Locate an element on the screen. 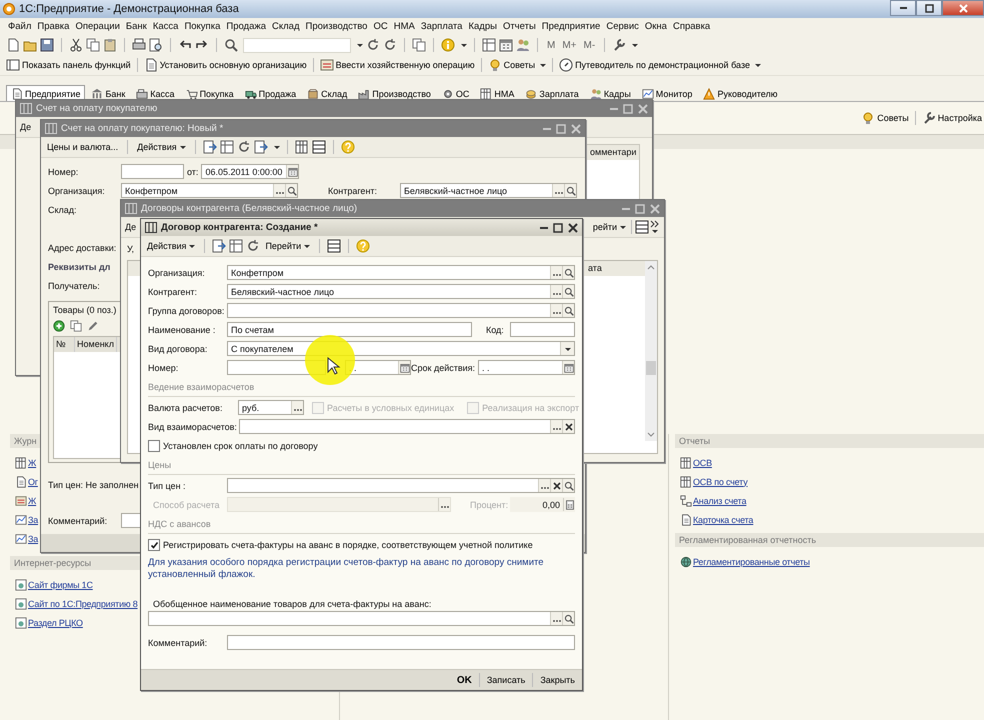 The image size is (984, 720). checkbox-label: Регистрировать счета-фактуры на аванс в порядке, соответствующем учетной политике is located at coordinates (348, 545).